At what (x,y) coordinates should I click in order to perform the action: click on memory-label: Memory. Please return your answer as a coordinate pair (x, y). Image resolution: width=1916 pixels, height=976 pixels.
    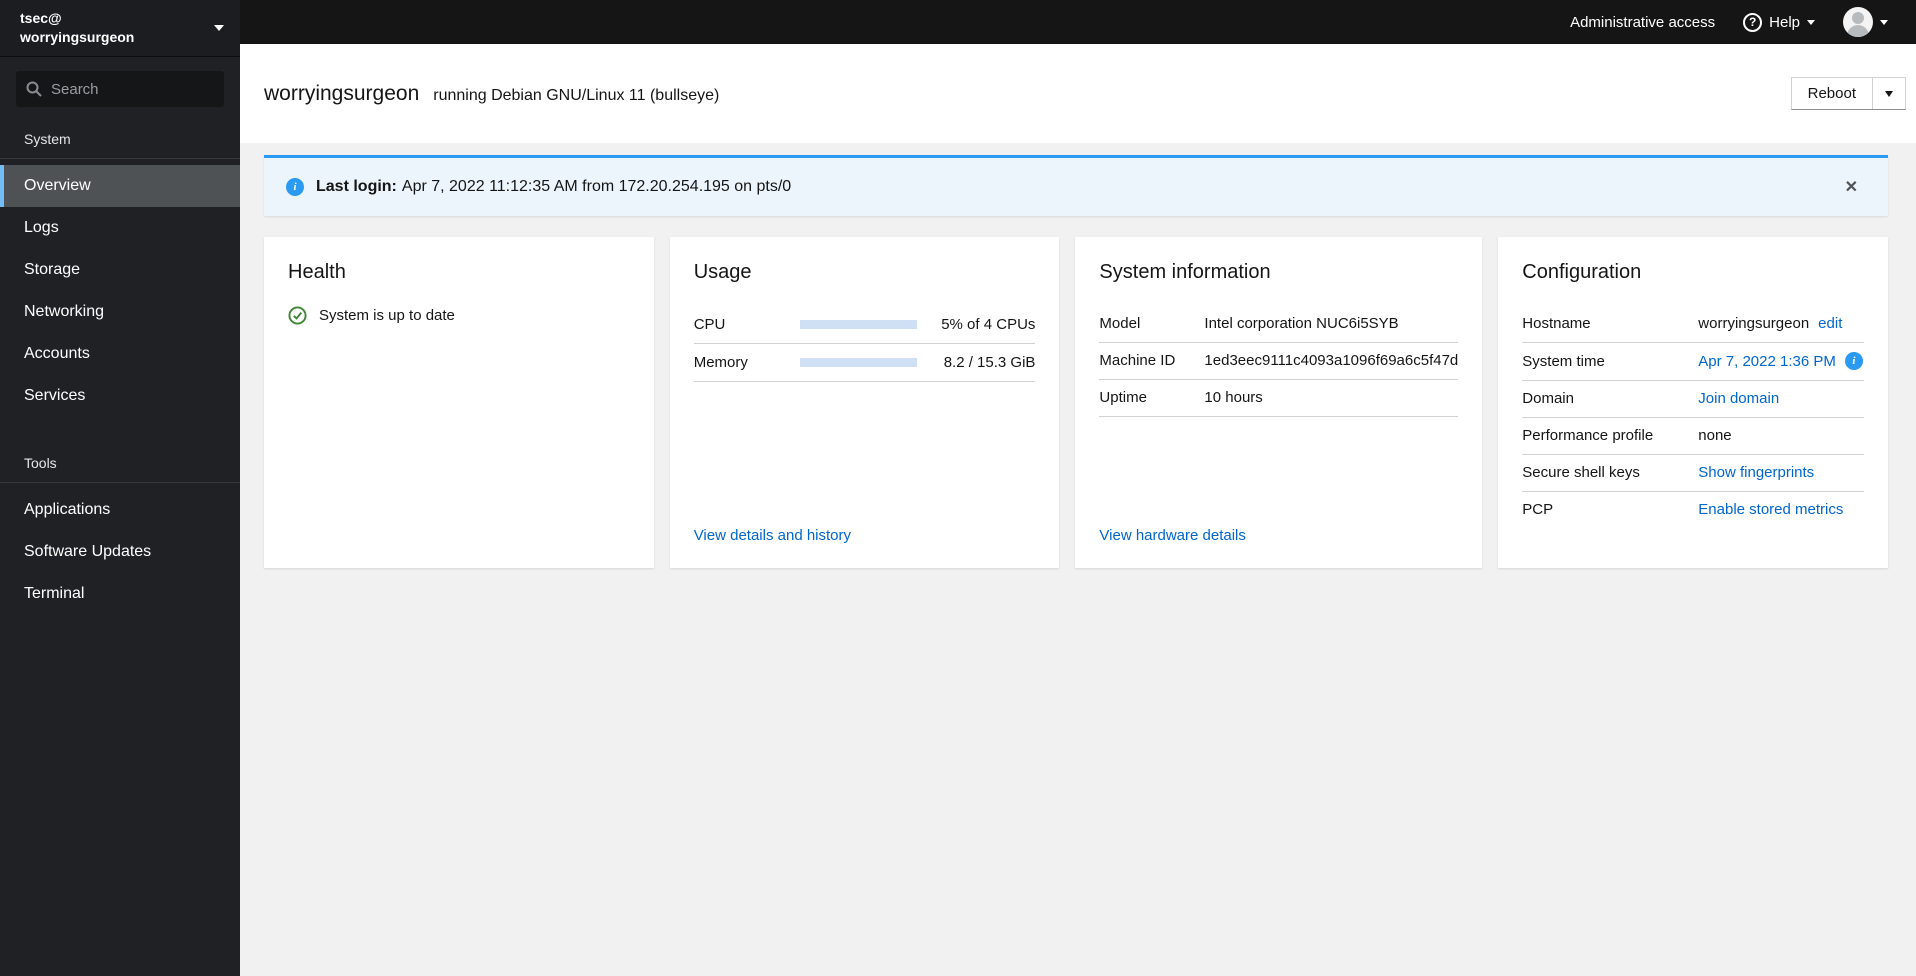
    Looking at the image, I should click on (720, 362).